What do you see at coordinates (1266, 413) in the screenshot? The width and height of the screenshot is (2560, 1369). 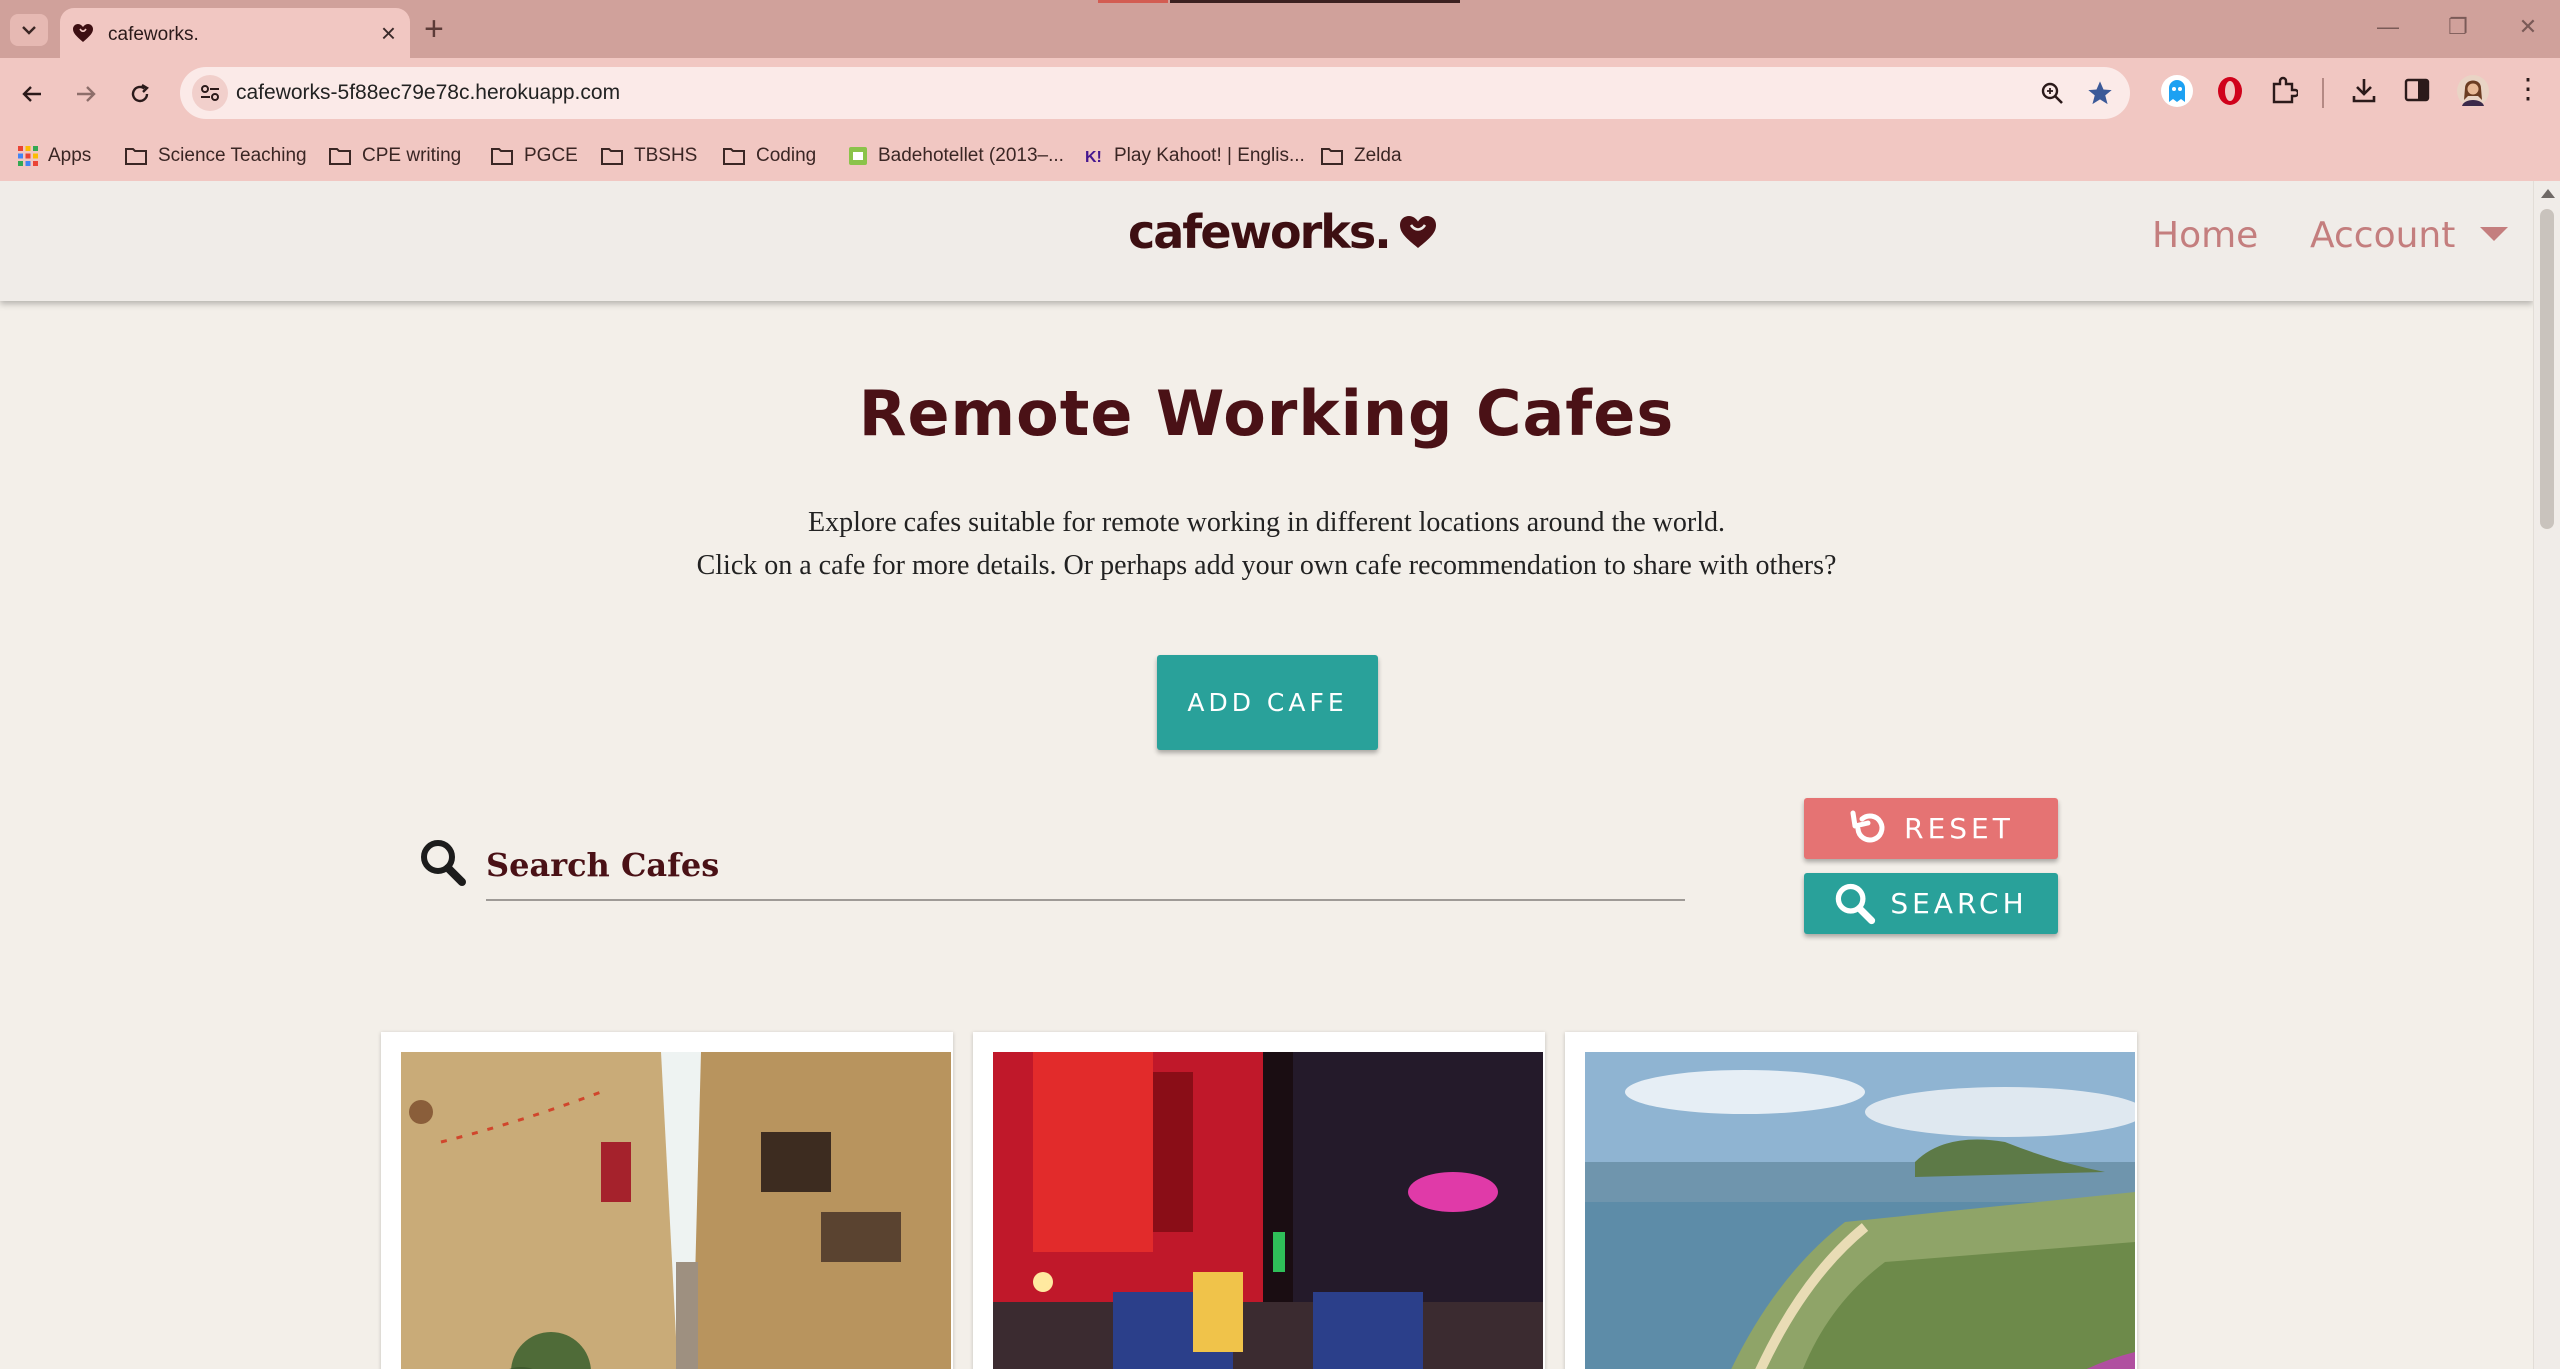 I see `page-title: Remote Working Cafes` at bounding box center [1266, 413].